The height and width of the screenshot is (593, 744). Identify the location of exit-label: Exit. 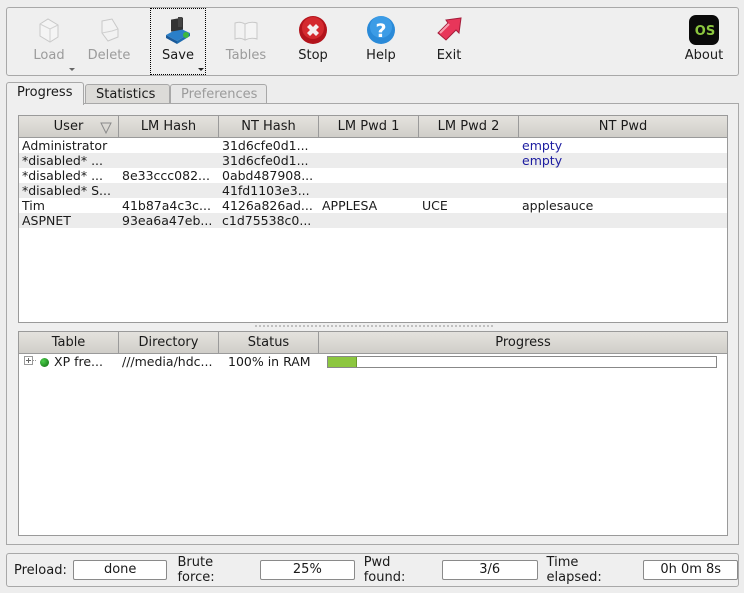
(449, 55).